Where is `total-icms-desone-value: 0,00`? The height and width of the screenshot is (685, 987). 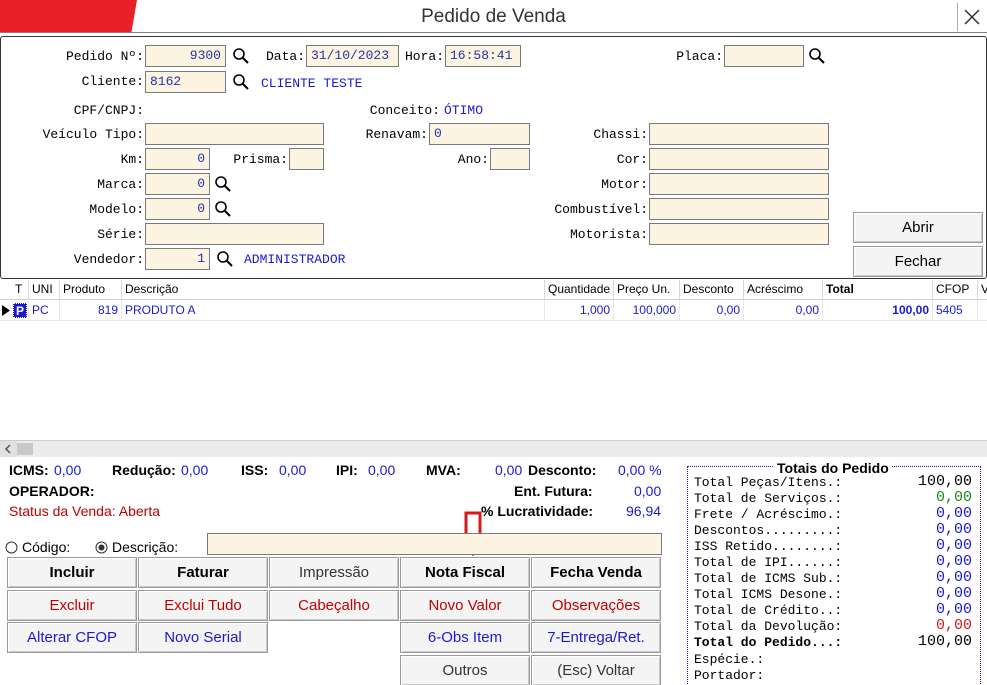
total-icms-desone-value: 0,00 is located at coordinates (953, 593).